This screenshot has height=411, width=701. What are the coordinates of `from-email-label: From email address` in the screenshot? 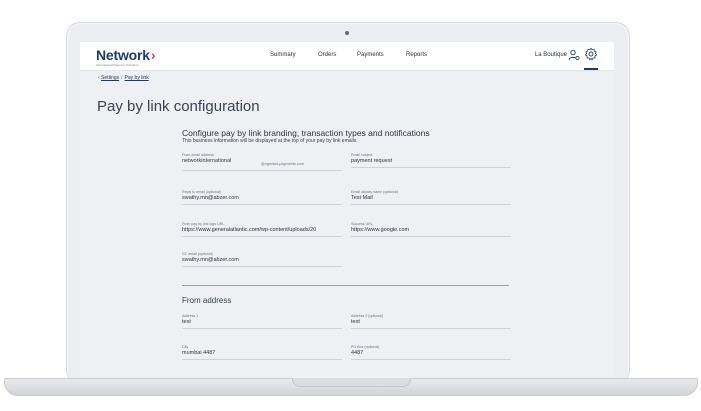 It's located at (198, 155).